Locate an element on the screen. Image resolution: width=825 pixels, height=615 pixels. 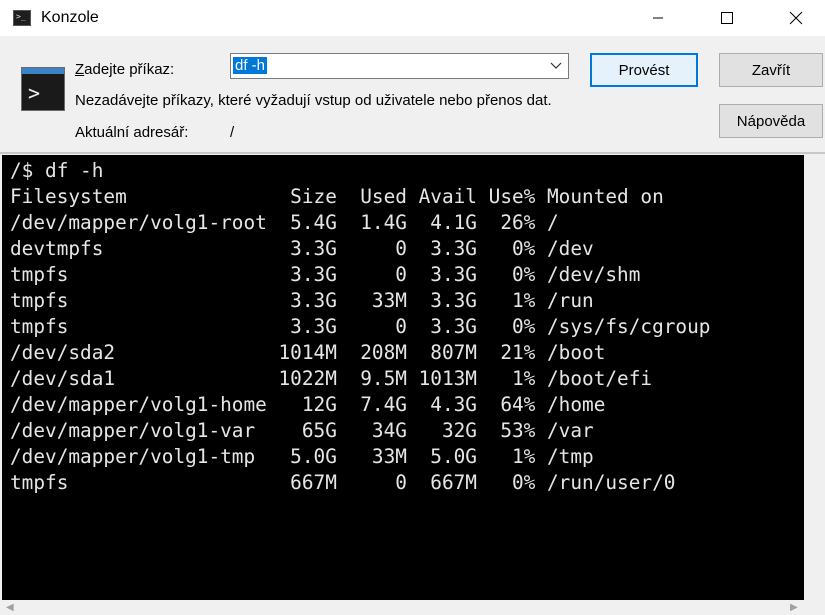
help-button: Nápověda is located at coordinates (771, 121).